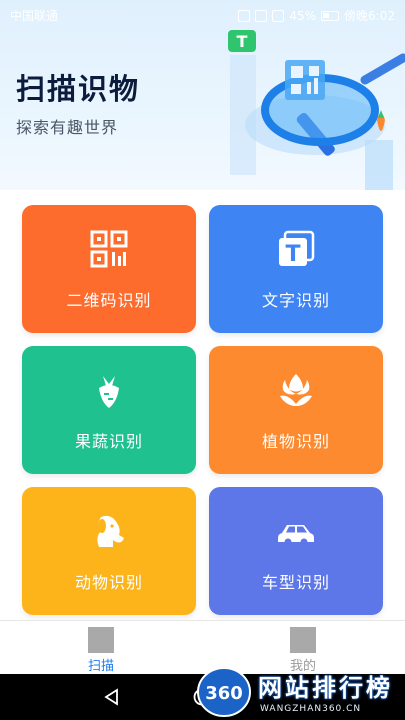  I want to click on page-title: 扫描识物, so click(78, 89).